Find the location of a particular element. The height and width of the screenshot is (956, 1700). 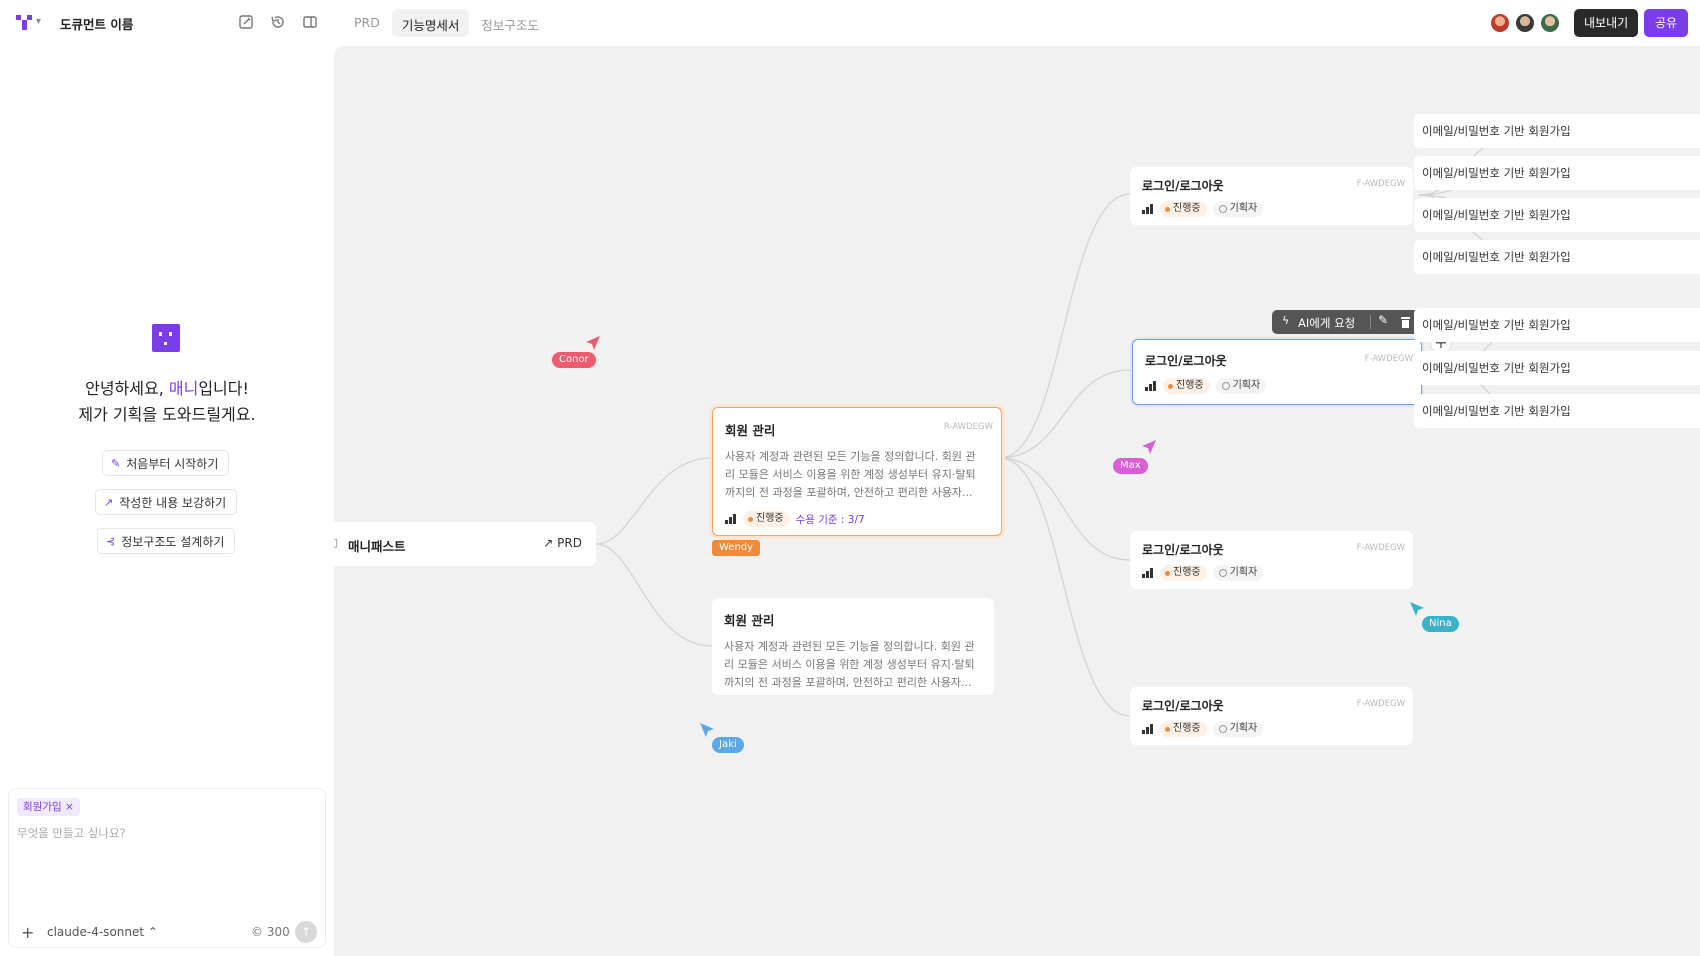

chat-input: 무엇을 만들고 싶나요? is located at coordinates (71, 833).